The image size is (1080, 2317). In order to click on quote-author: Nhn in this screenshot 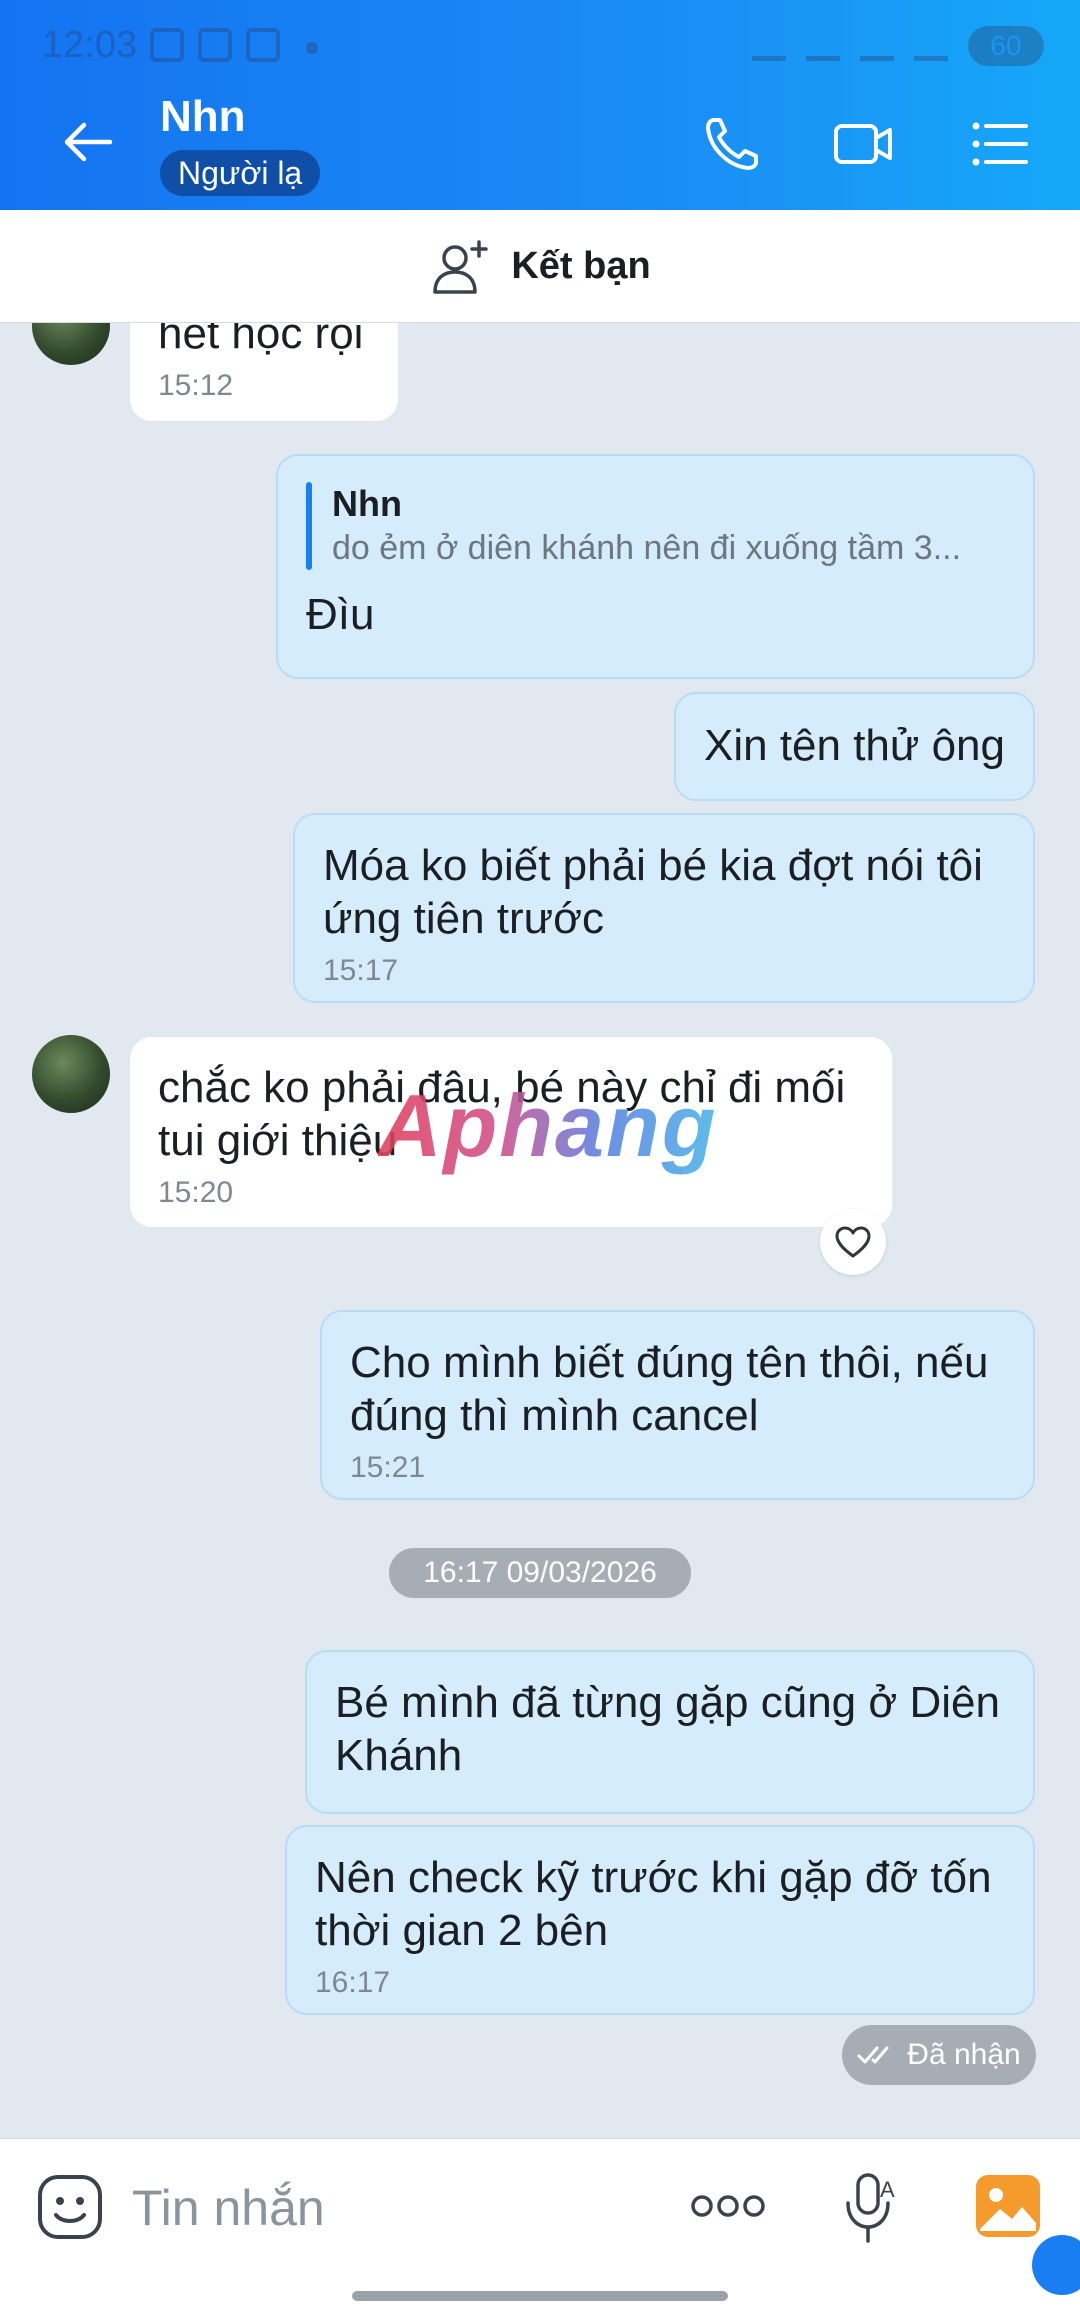, I will do `click(367, 503)`.